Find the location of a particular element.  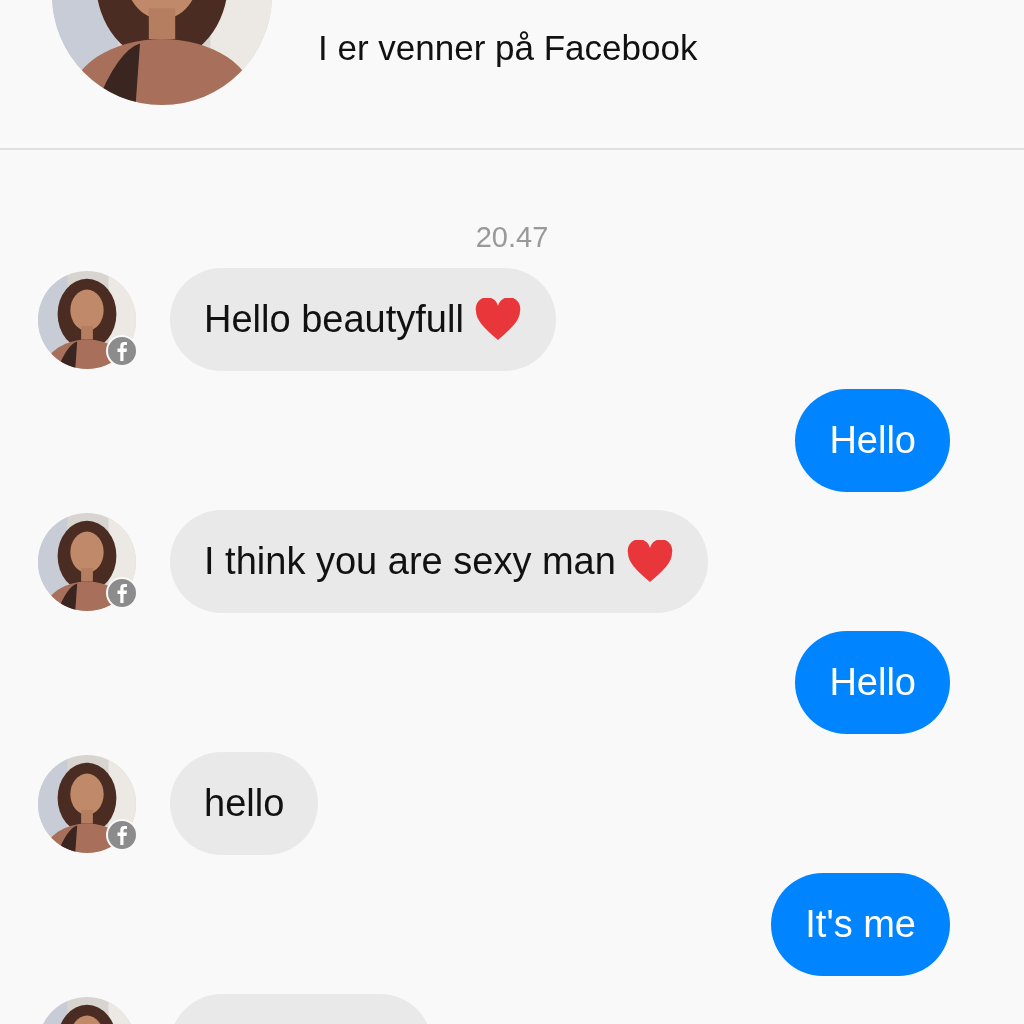

friend-status-text: I er venner på Facebook is located at coordinates (508, 48).